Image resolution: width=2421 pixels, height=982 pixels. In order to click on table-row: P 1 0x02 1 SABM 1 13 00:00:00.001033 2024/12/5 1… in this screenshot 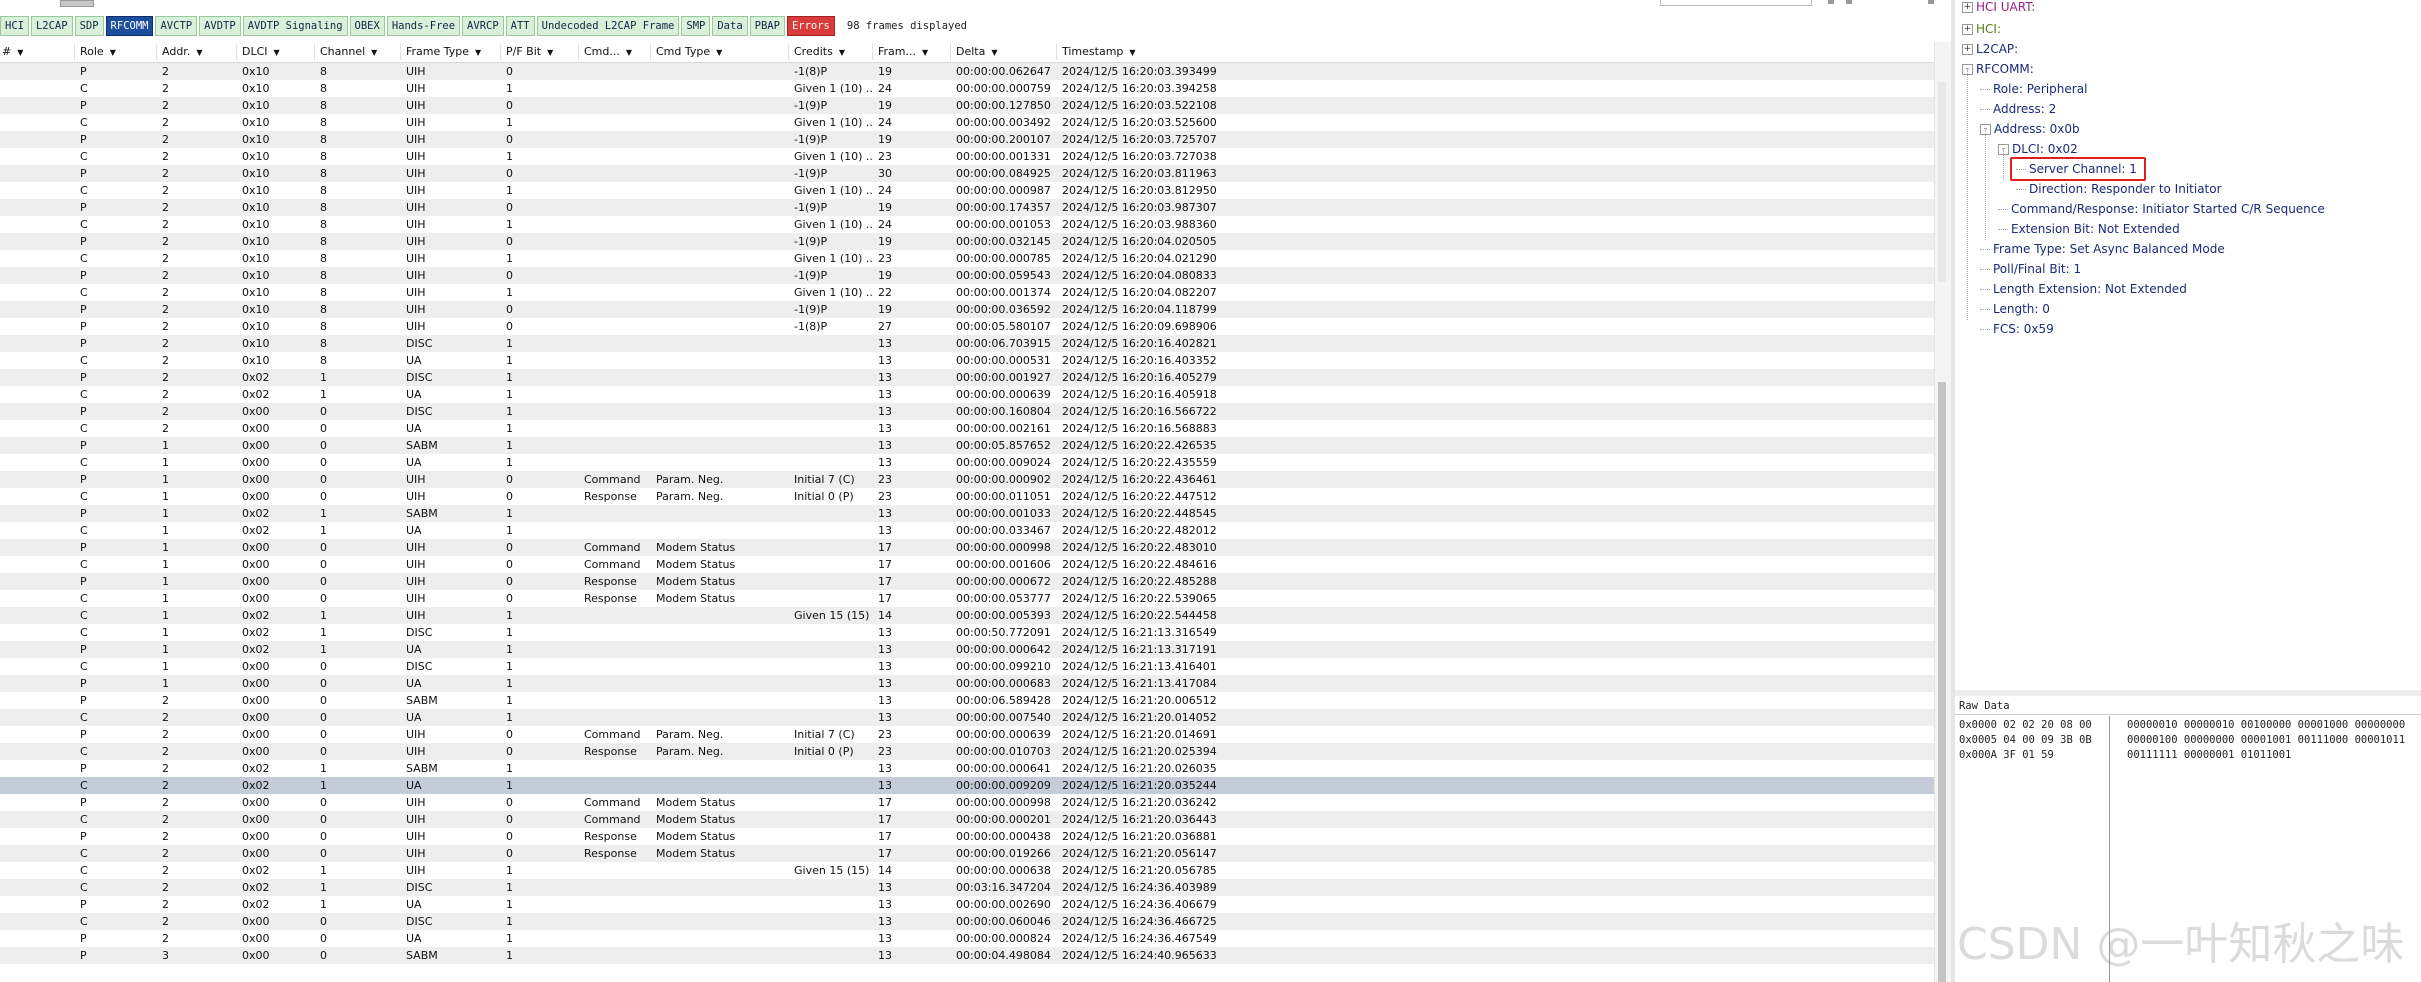, I will do `click(967, 513)`.